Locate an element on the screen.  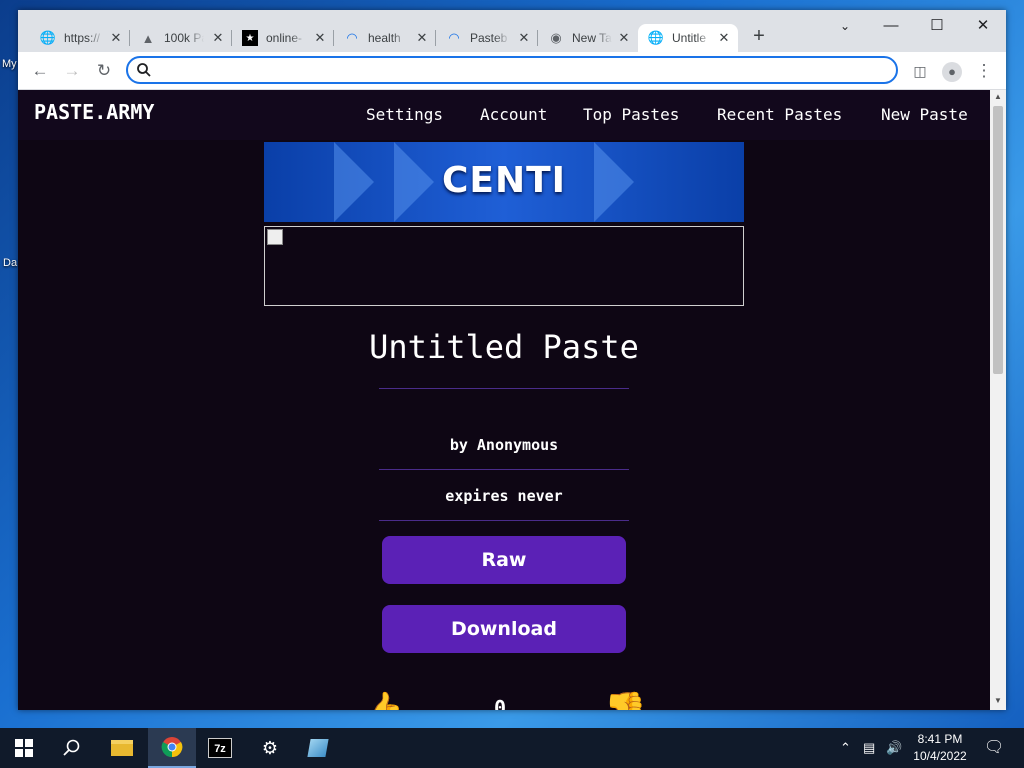
rating-count: 0 is located at coordinates (500, 703).